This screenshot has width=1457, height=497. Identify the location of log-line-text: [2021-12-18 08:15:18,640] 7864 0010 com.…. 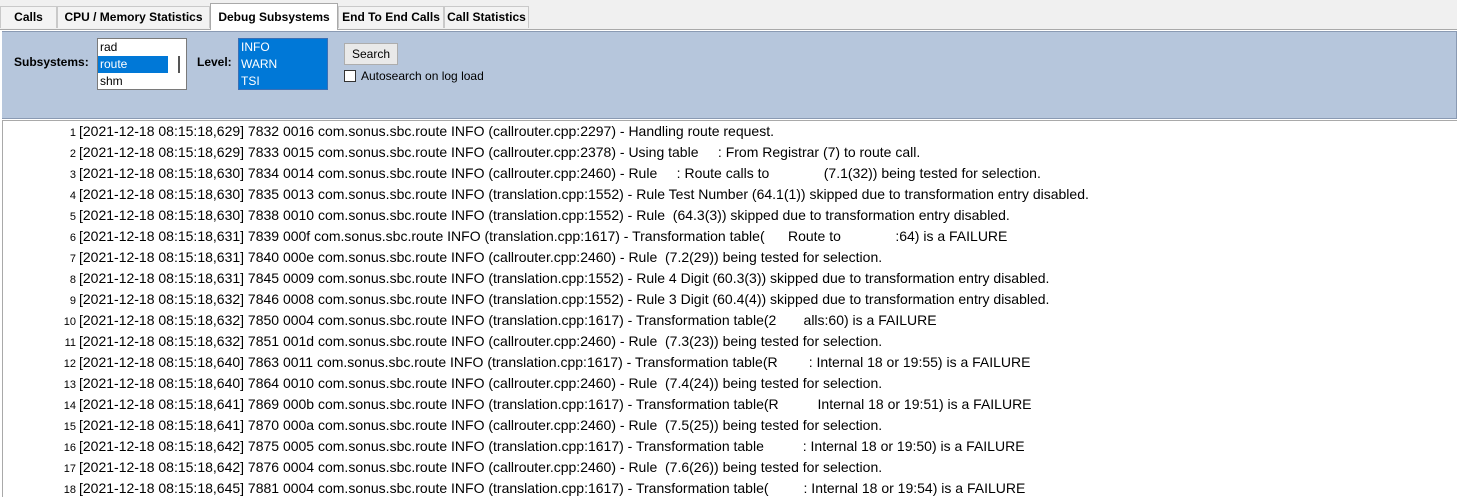
(481, 383).